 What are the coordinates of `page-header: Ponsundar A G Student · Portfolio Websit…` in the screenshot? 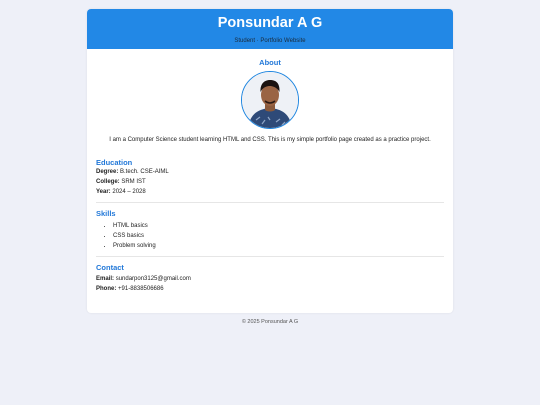 It's located at (270, 29).